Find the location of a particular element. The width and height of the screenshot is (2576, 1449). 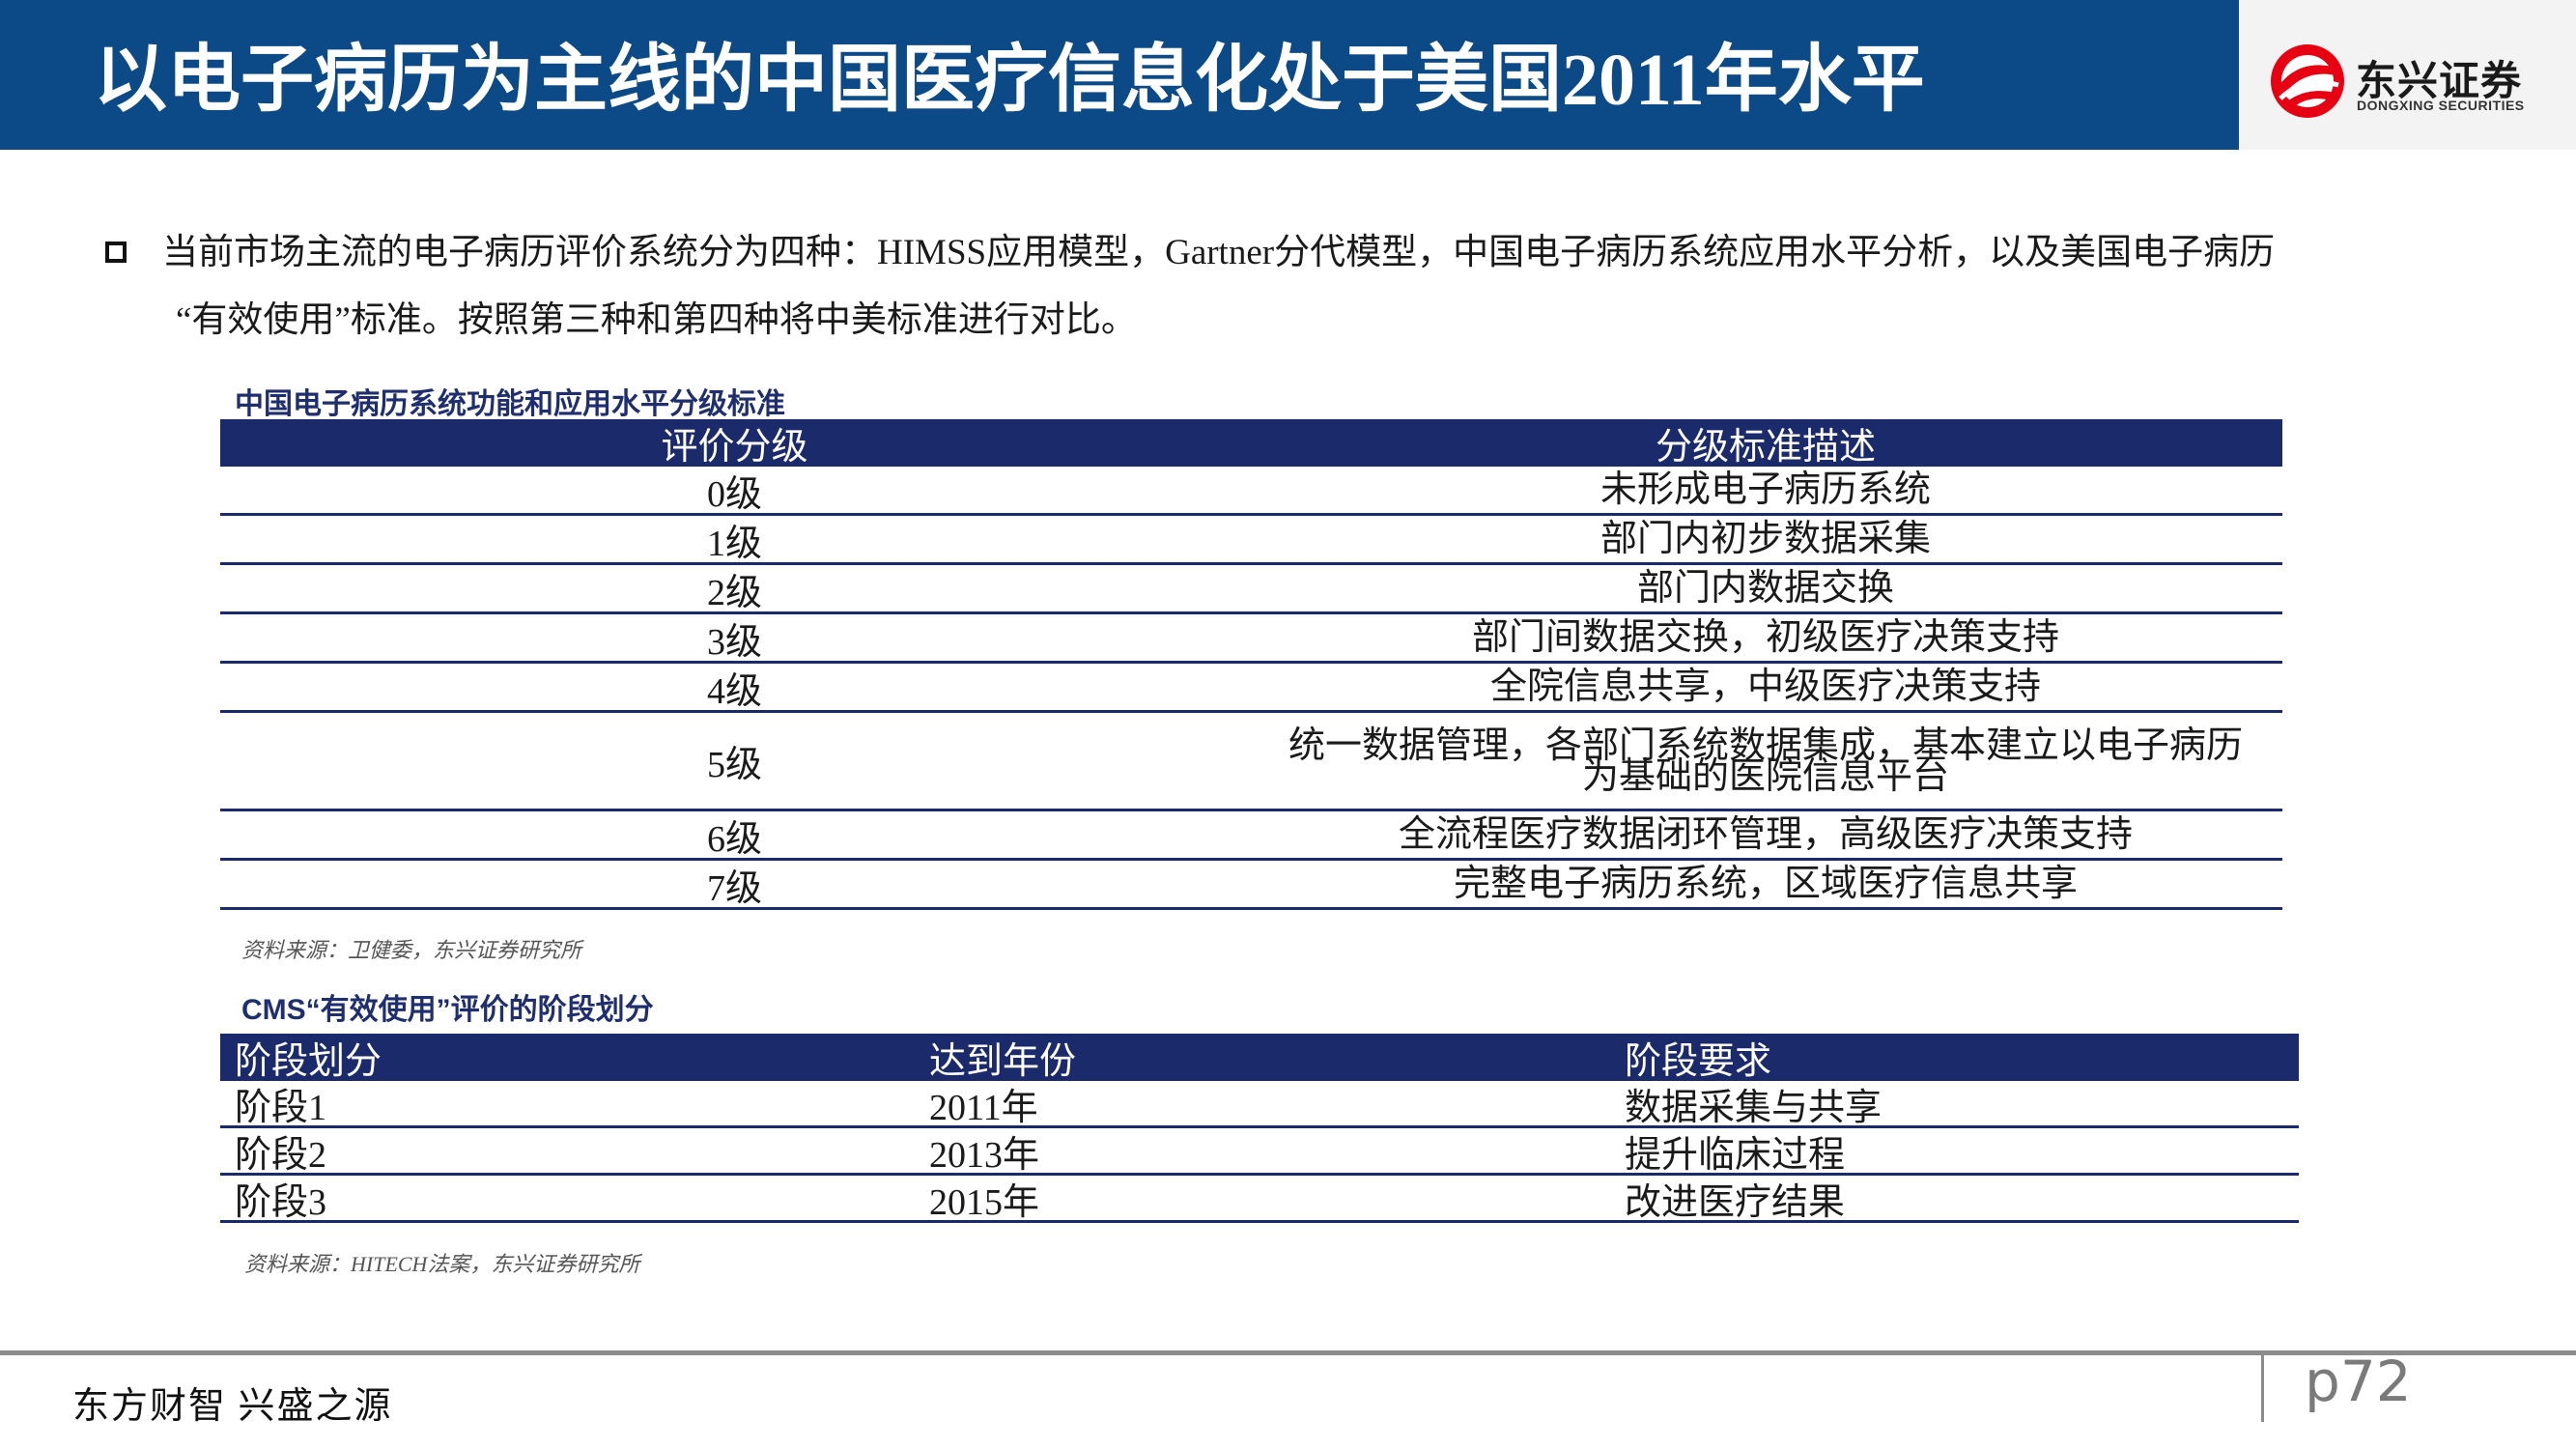

table-row: 阶段3 2015年 改进医疗结果 is located at coordinates (1259, 1199).